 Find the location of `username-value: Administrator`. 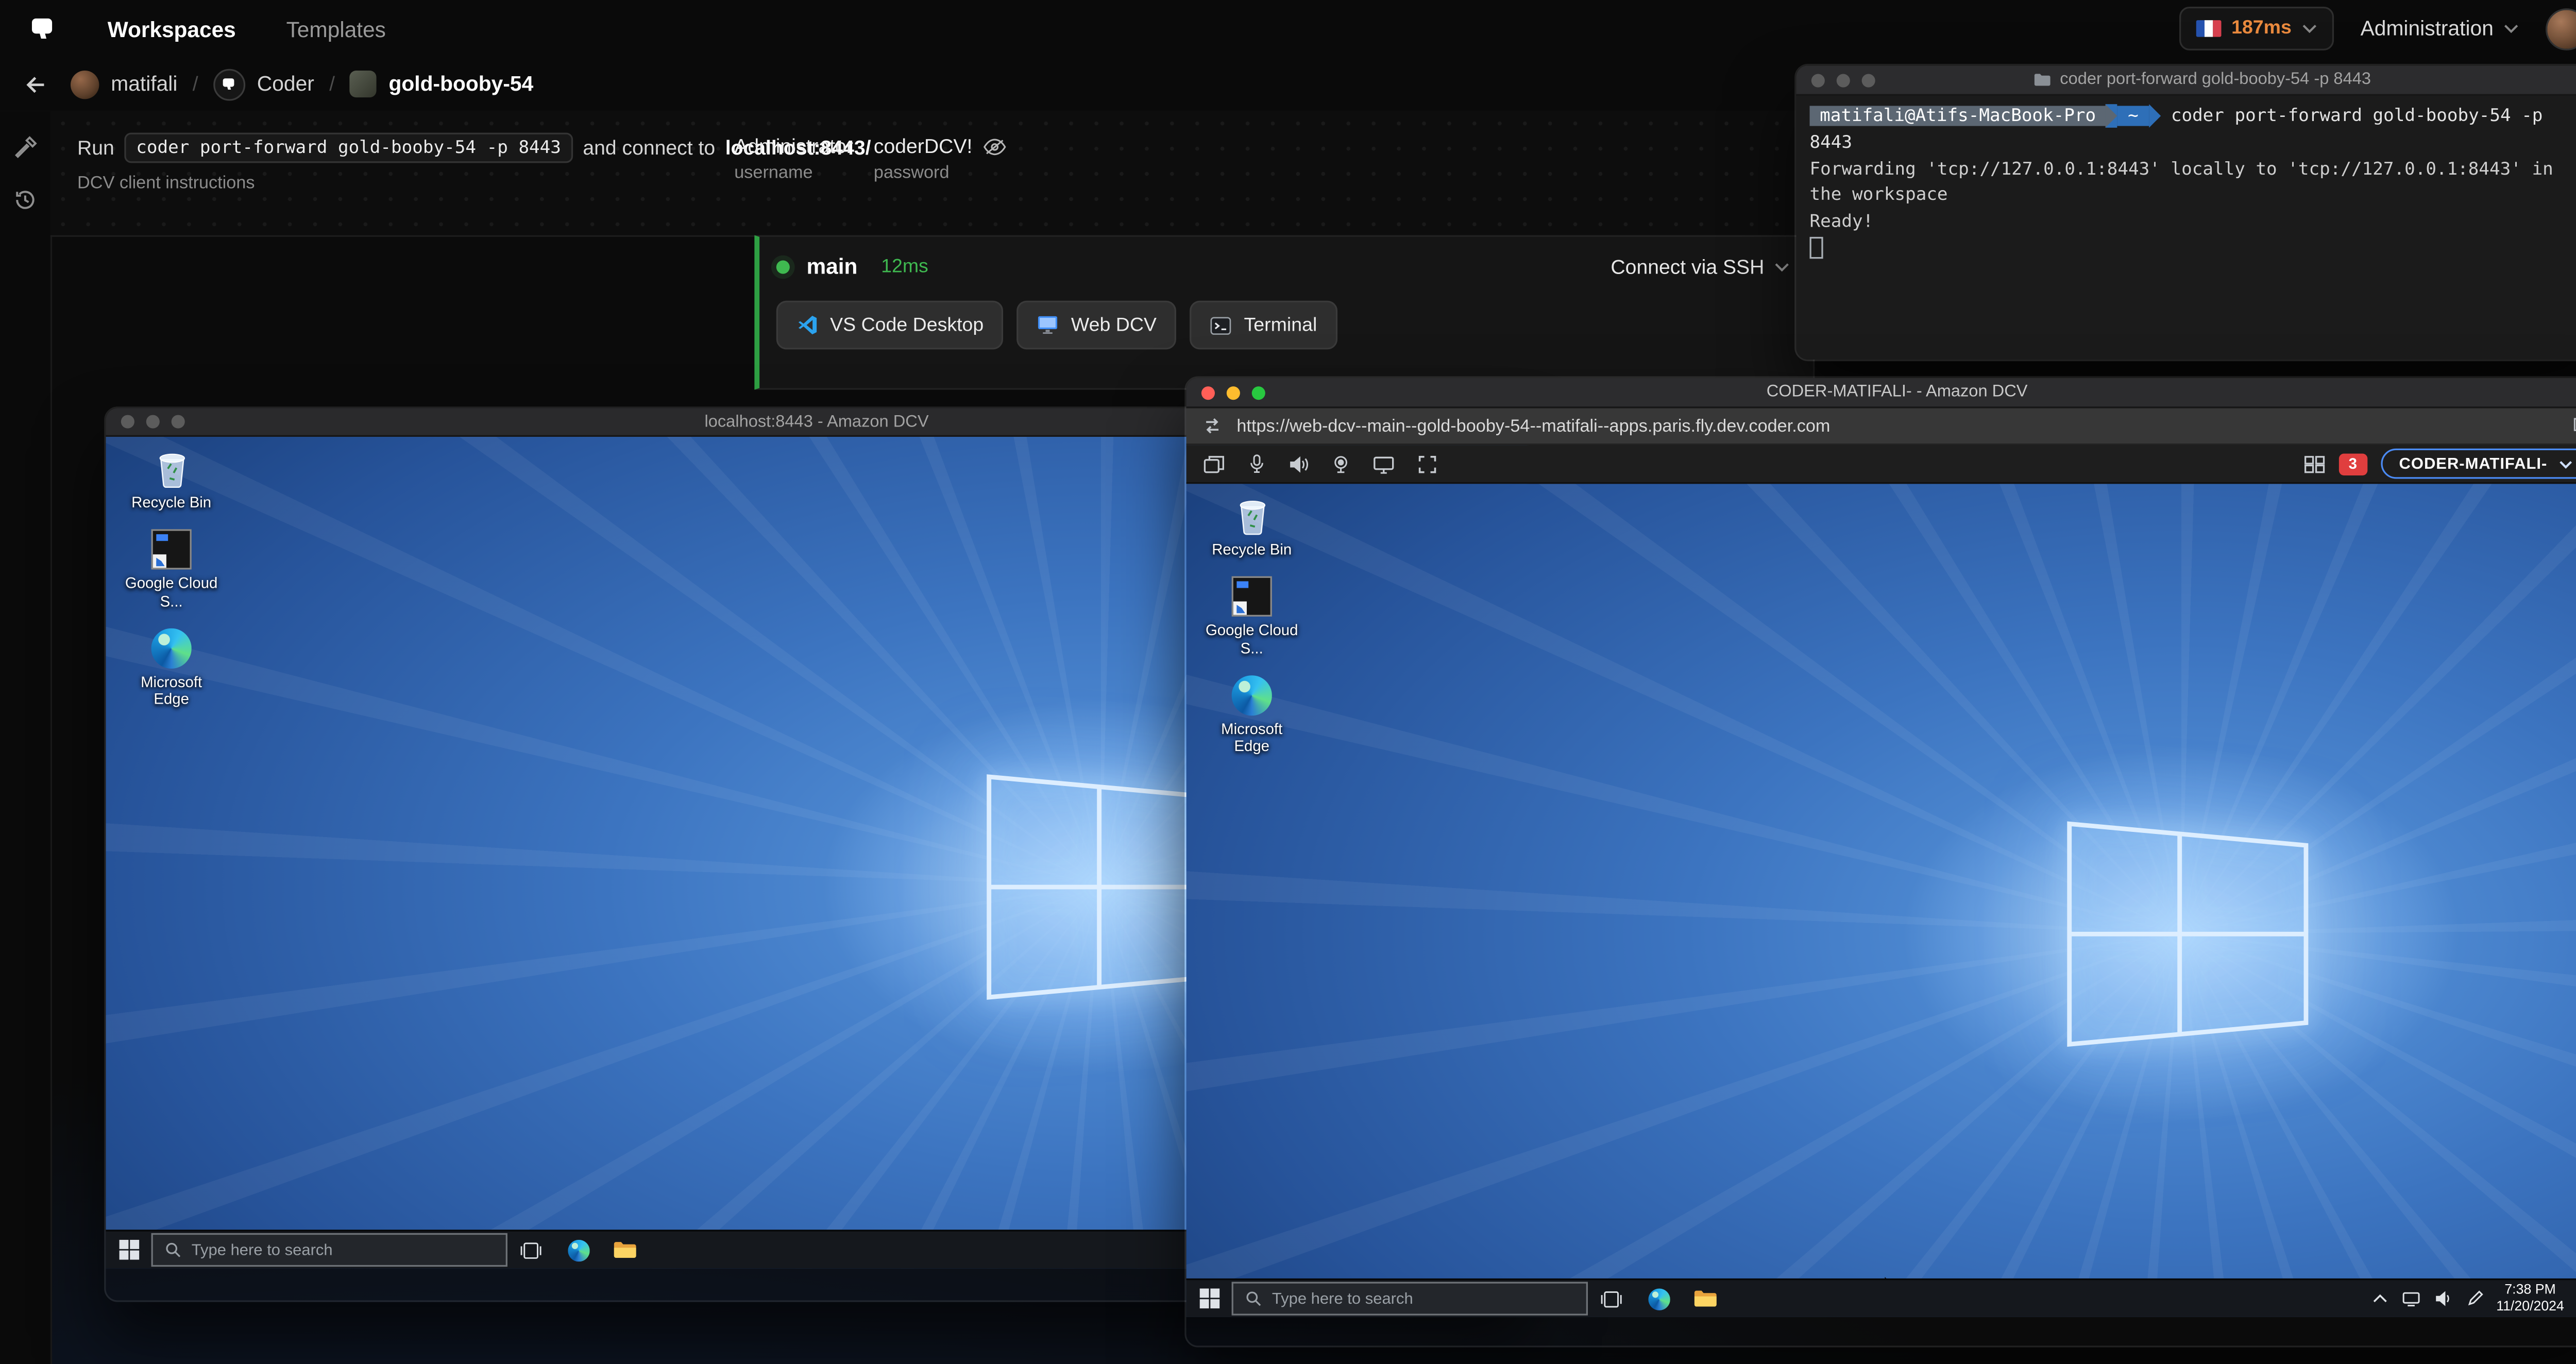

username-value: Administrator is located at coordinates (793, 146).